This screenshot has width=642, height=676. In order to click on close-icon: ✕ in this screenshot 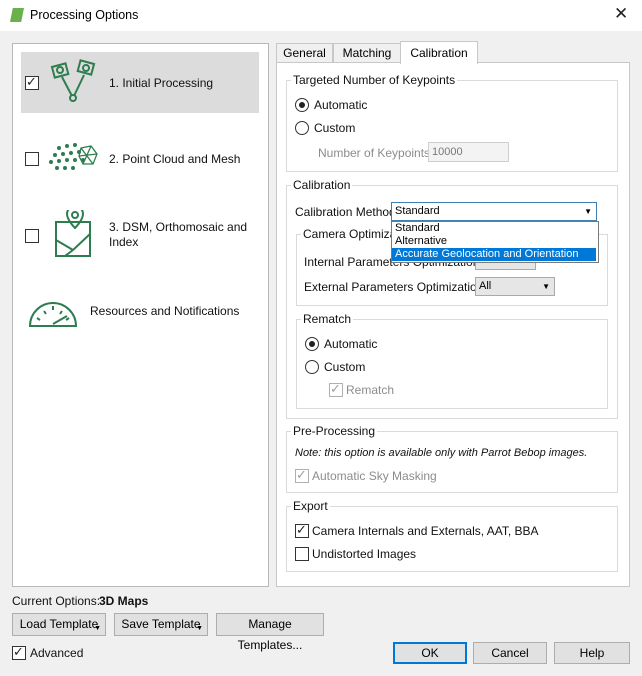, I will do `click(621, 14)`.